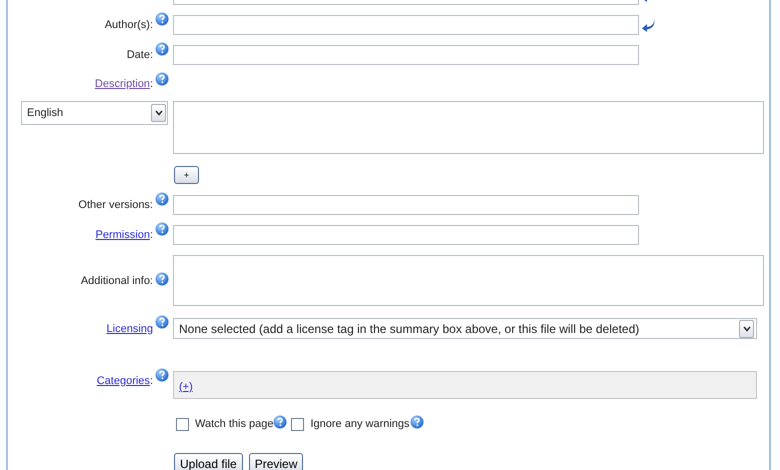 The image size is (780, 470). Describe the element at coordinates (115, 205) in the screenshot. I see `field-label: Other versions:` at that location.